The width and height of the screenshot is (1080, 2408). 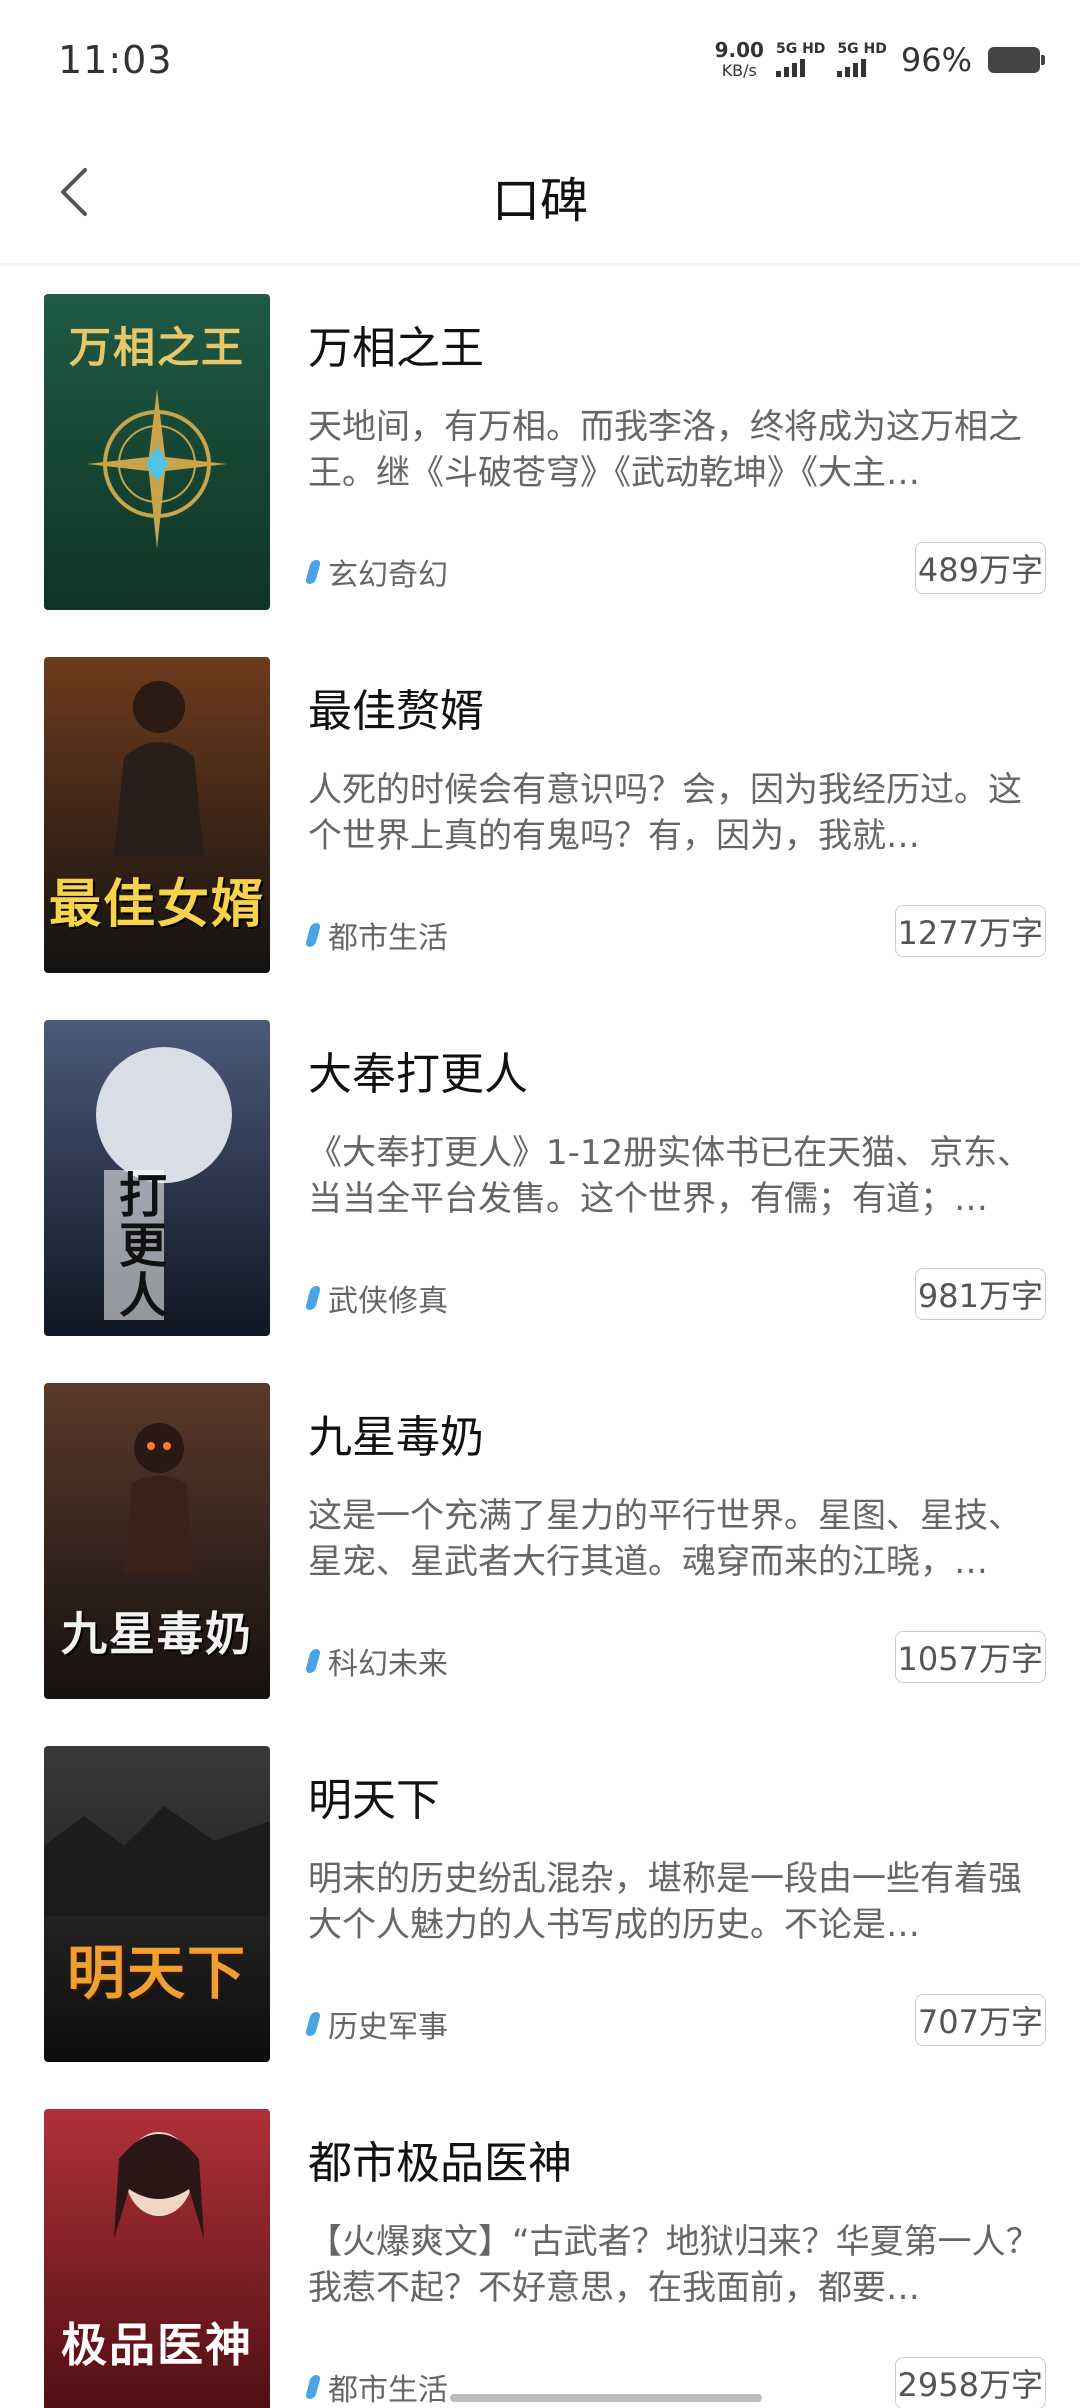 What do you see at coordinates (164, 1115) in the screenshot?
I see `moon-icon` at bounding box center [164, 1115].